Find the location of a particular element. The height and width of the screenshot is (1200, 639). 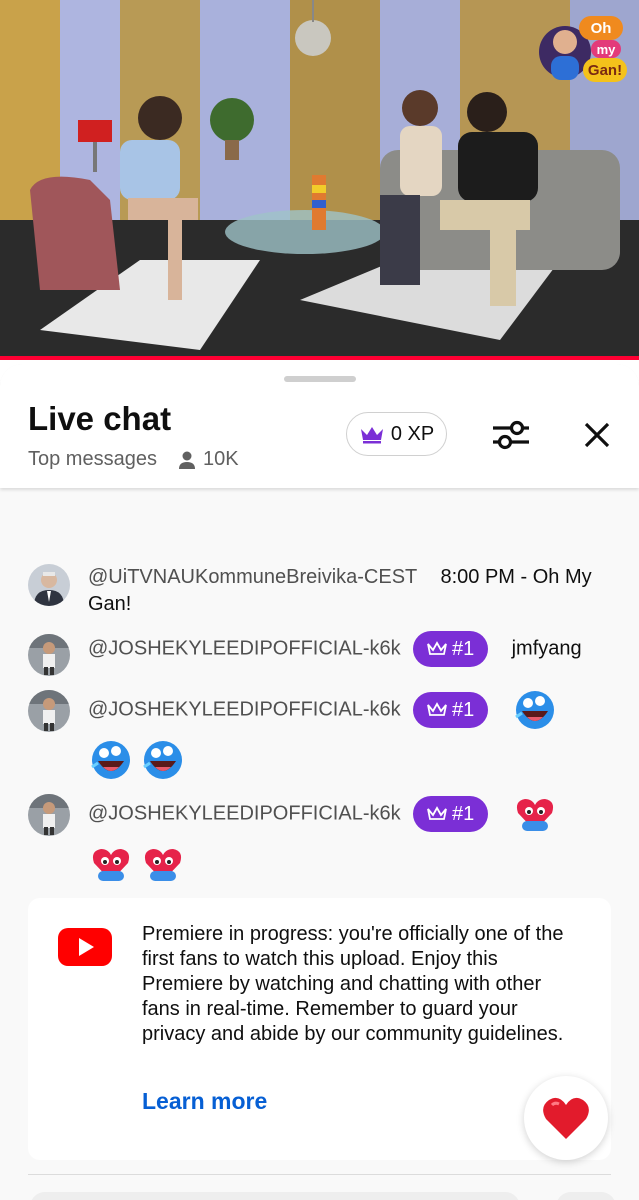

oh-my-gan-logo: Oh my Gan! is located at coordinates (585, 50).